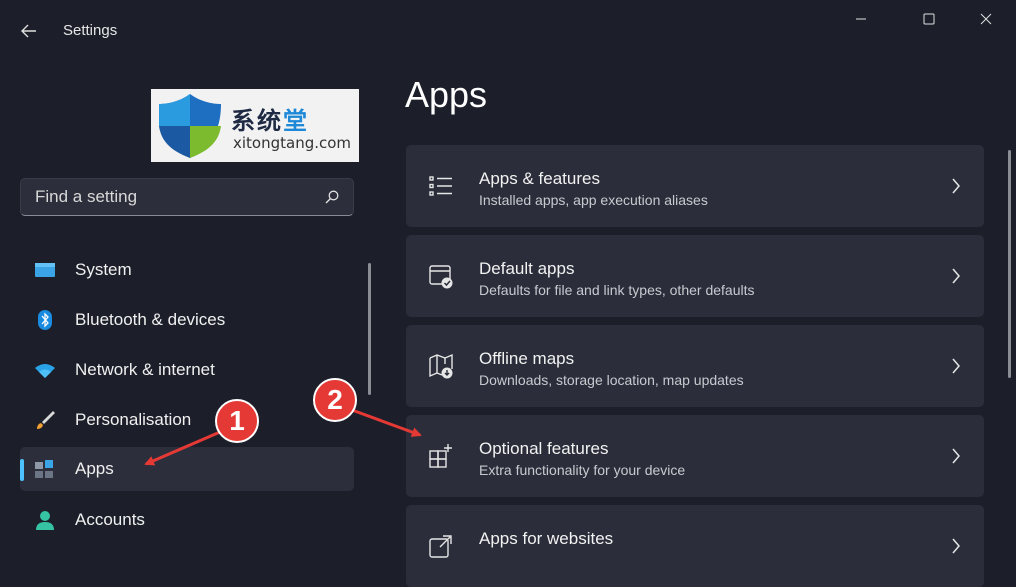 The image size is (1016, 587). What do you see at coordinates (440, 546) in the screenshot?
I see `open-external-icon` at bounding box center [440, 546].